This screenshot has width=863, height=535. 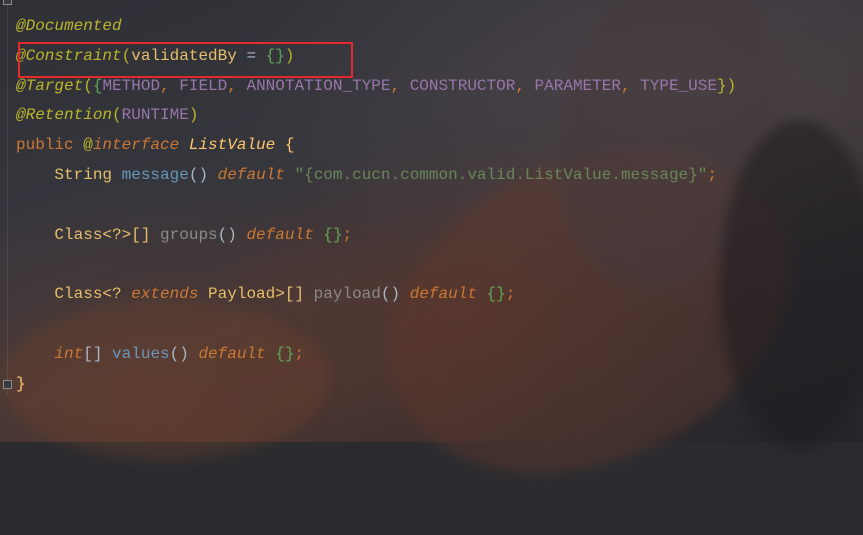 What do you see at coordinates (726, 85) in the screenshot?
I see `brace-token: })` at bounding box center [726, 85].